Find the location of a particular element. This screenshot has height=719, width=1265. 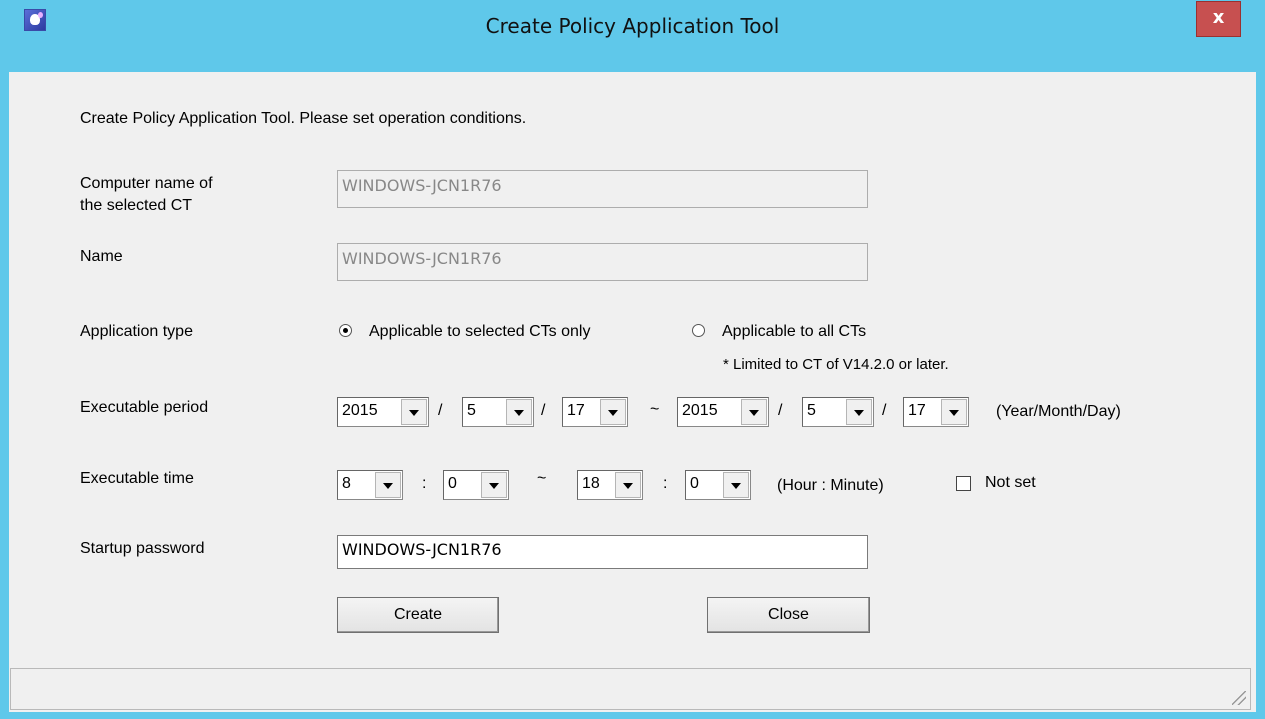

time-format-hint: (Hour : Minute) is located at coordinates (830, 485).